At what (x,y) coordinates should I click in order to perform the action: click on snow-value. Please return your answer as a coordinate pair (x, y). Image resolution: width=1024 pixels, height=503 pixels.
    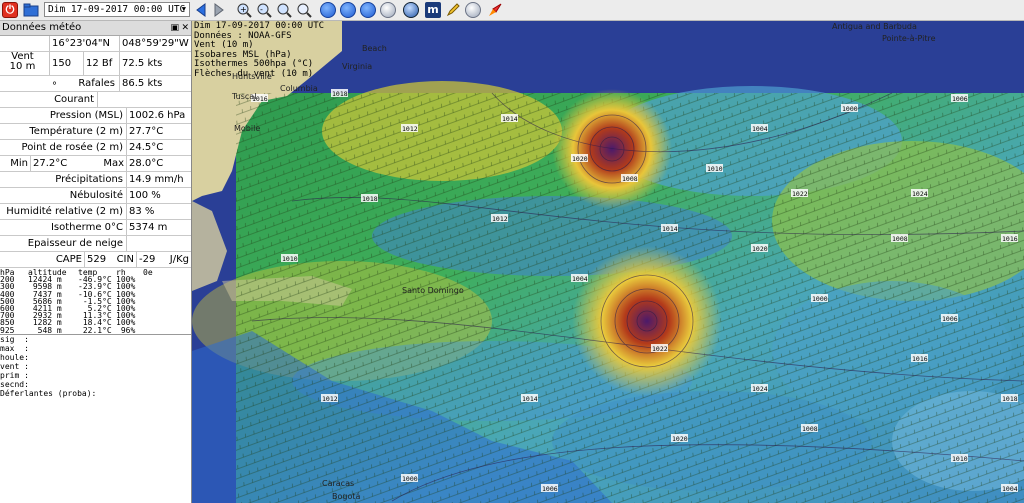
    Looking at the image, I should click on (158, 243).